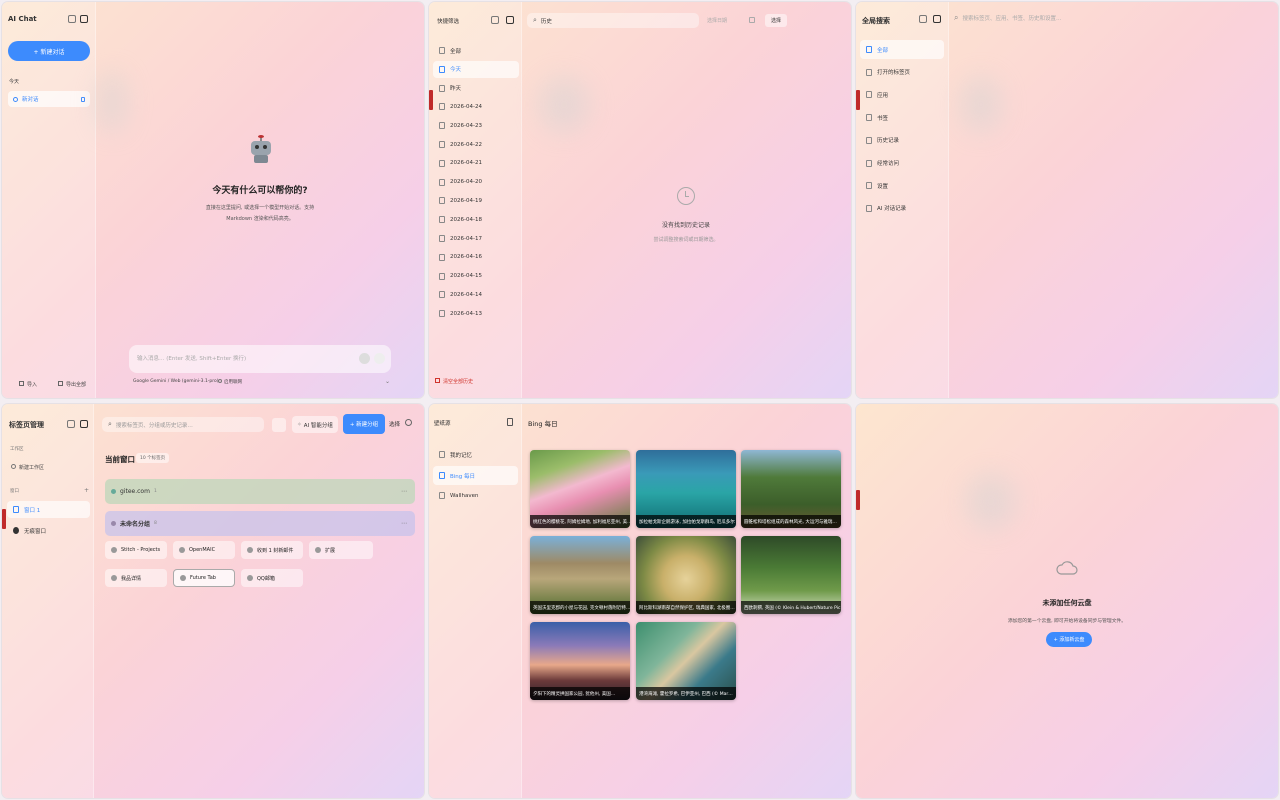  I want to click on history-filter-item: 2026-04-15, so click(476, 276).